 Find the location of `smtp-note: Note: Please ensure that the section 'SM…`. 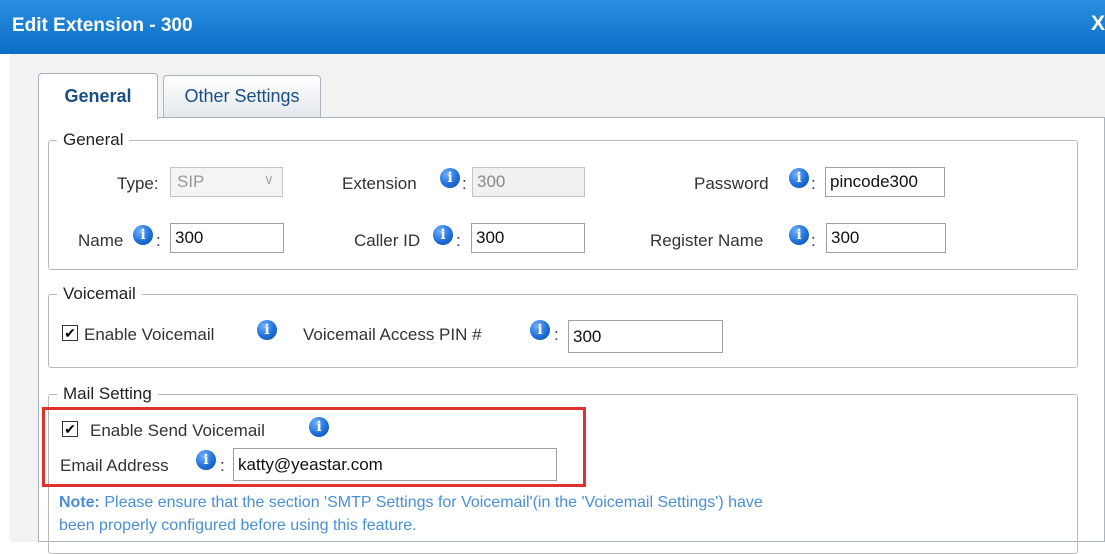

smtp-note: Note: Please ensure that the section 'SM… is located at coordinates (529, 514).